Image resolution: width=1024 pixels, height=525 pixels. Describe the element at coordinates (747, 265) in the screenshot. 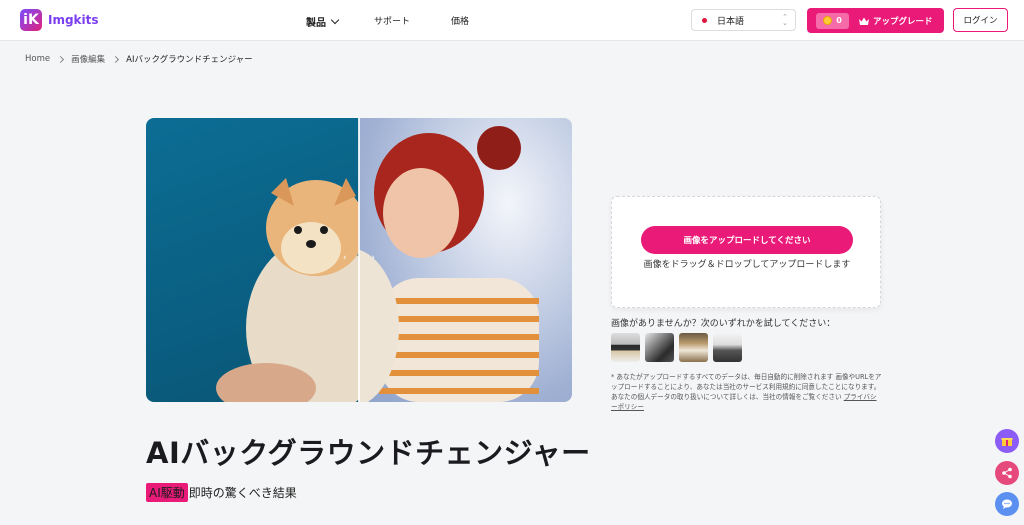

I see `drag-drop-hint: 画像をドラッグ＆ドロップしてアップロードします` at that location.